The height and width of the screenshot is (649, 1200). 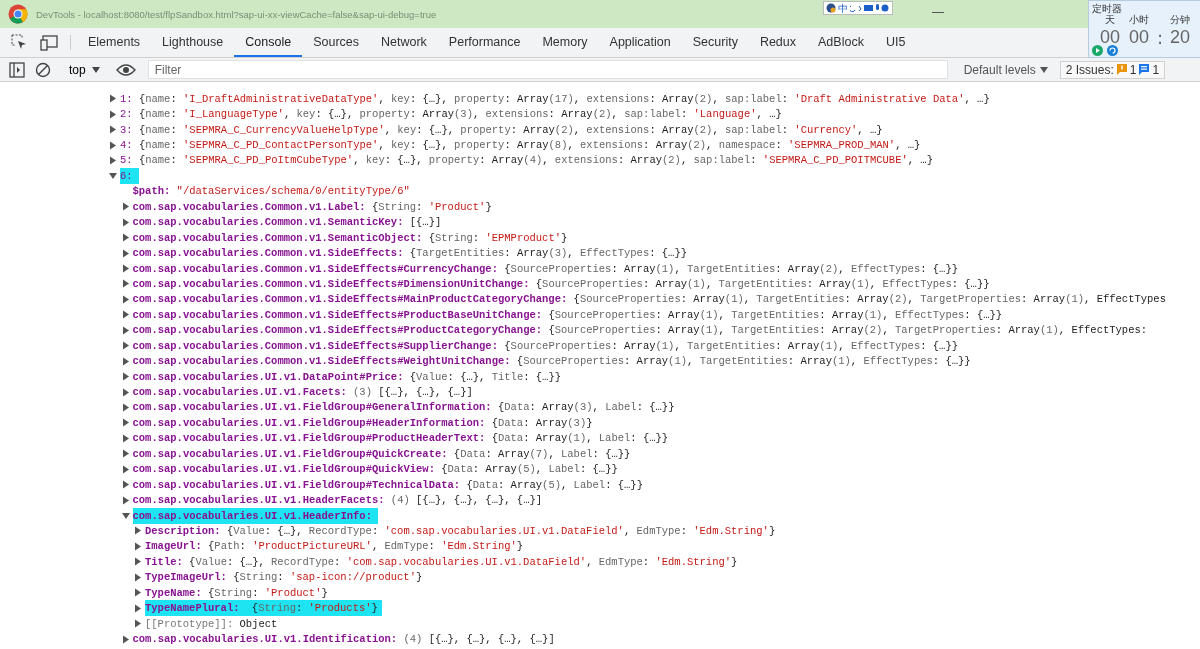 What do you see at coordinates (315, 268) in the screenshot?
I see `property-key: com.sap.vocabularies.Common.v1.SideEffects#CurrencyChange:` at bounding box center [315, 268].